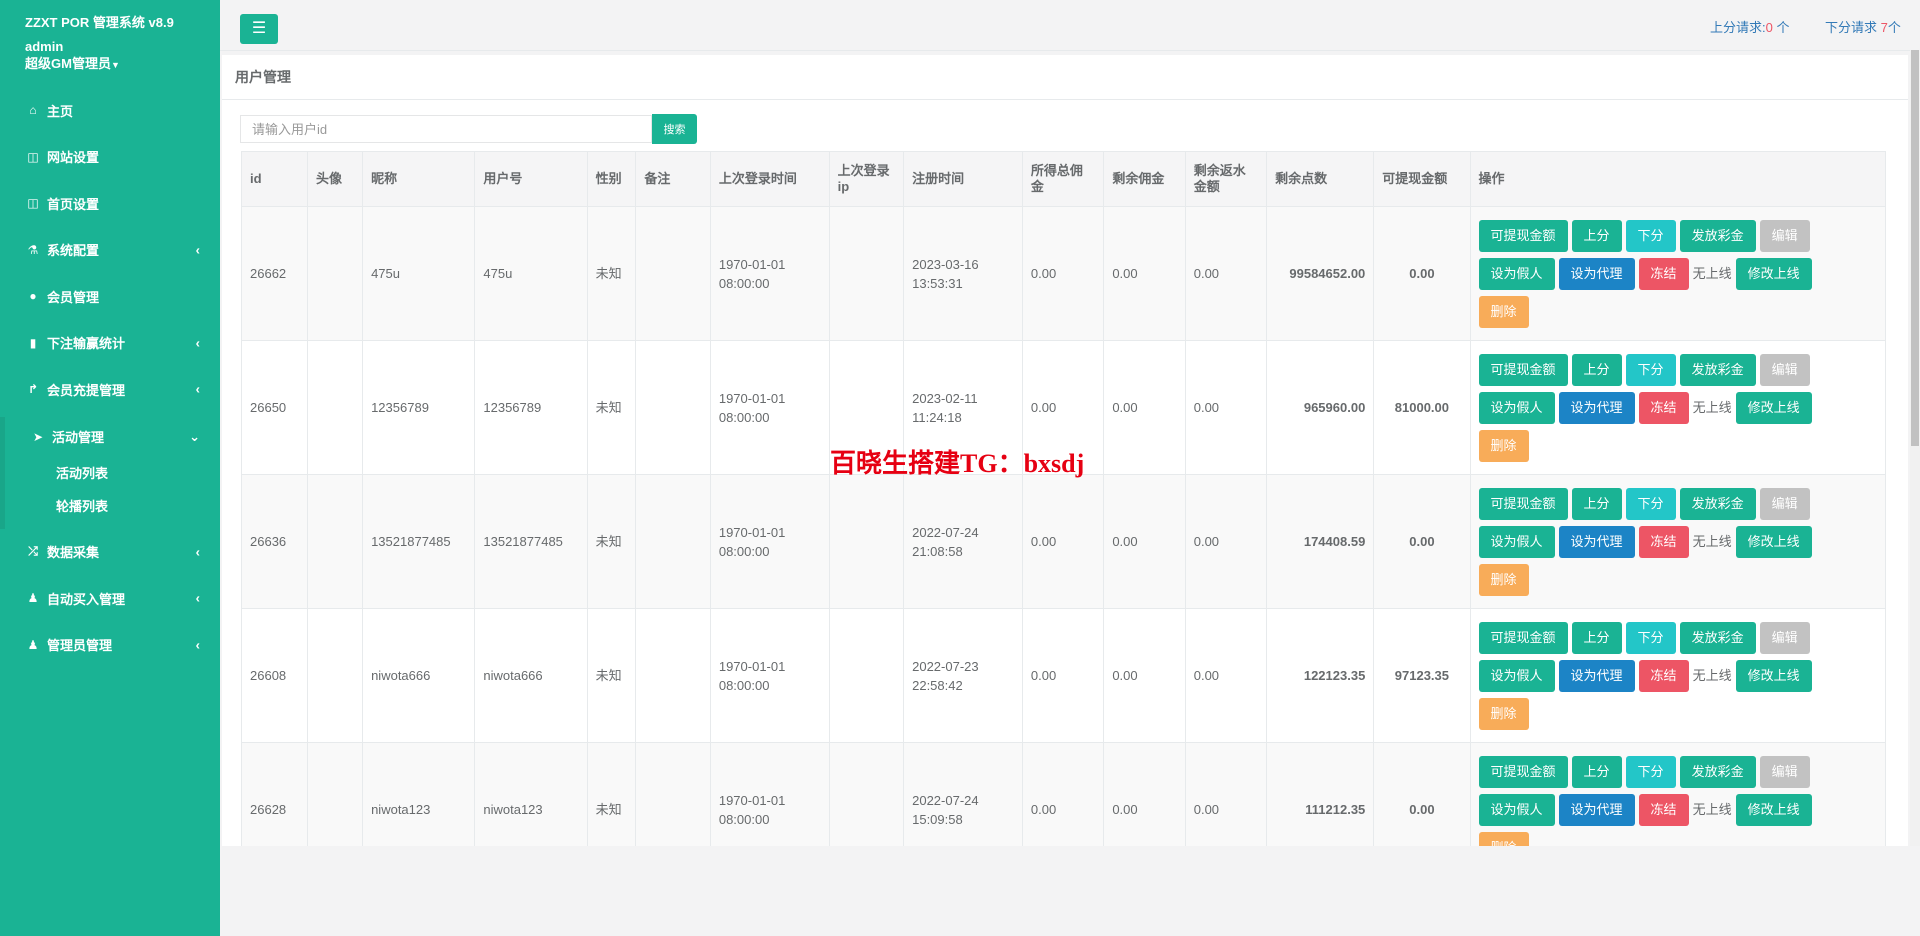 This screenshot has height=936, width=1920. What do you see at coordinates (110, 296) in the screenshot?
I see `sidebar-item-user: ● 会员管理` at bounding box center [110, 296].